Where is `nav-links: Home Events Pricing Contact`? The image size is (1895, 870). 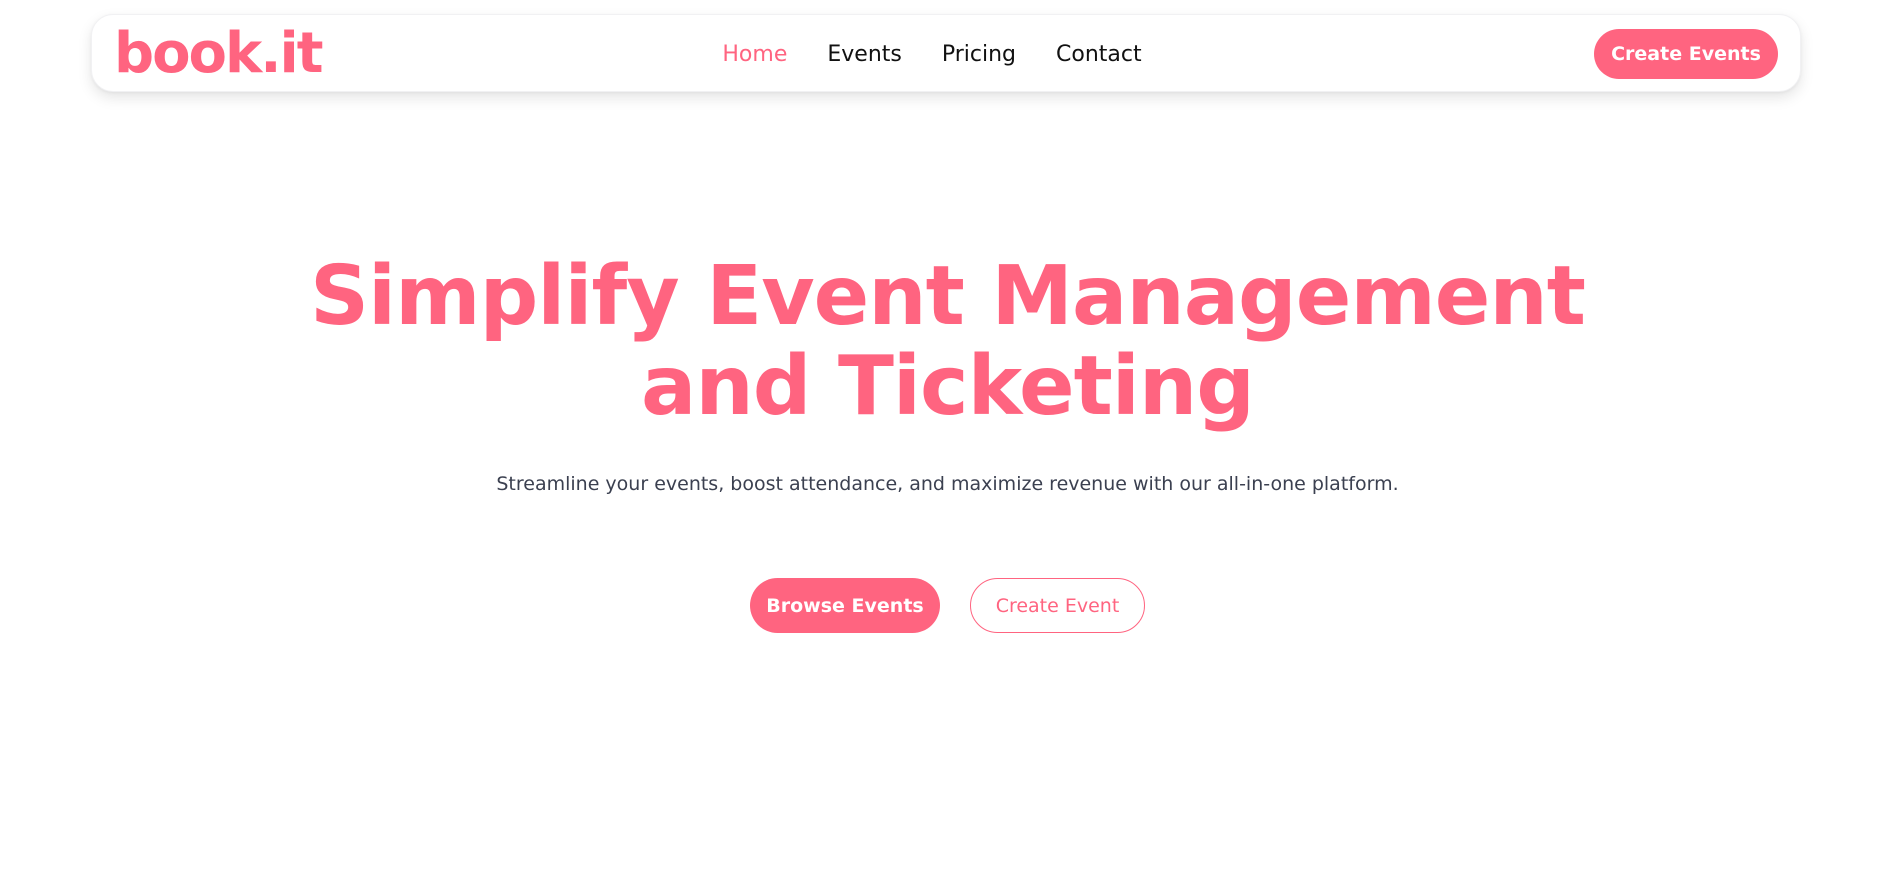
nav-links: Home Events Pricing Contact is located at coordinates (947, 54).